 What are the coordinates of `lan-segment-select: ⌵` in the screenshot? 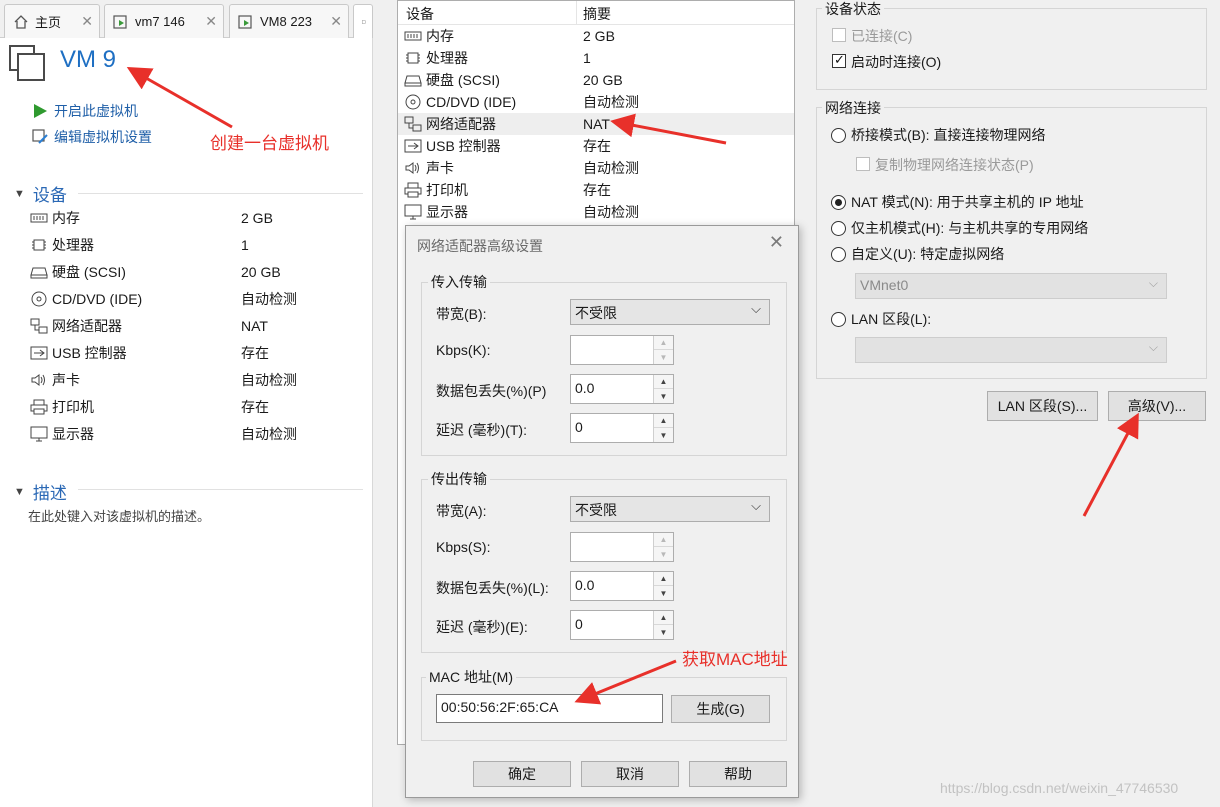 It's located at (1011, 350).